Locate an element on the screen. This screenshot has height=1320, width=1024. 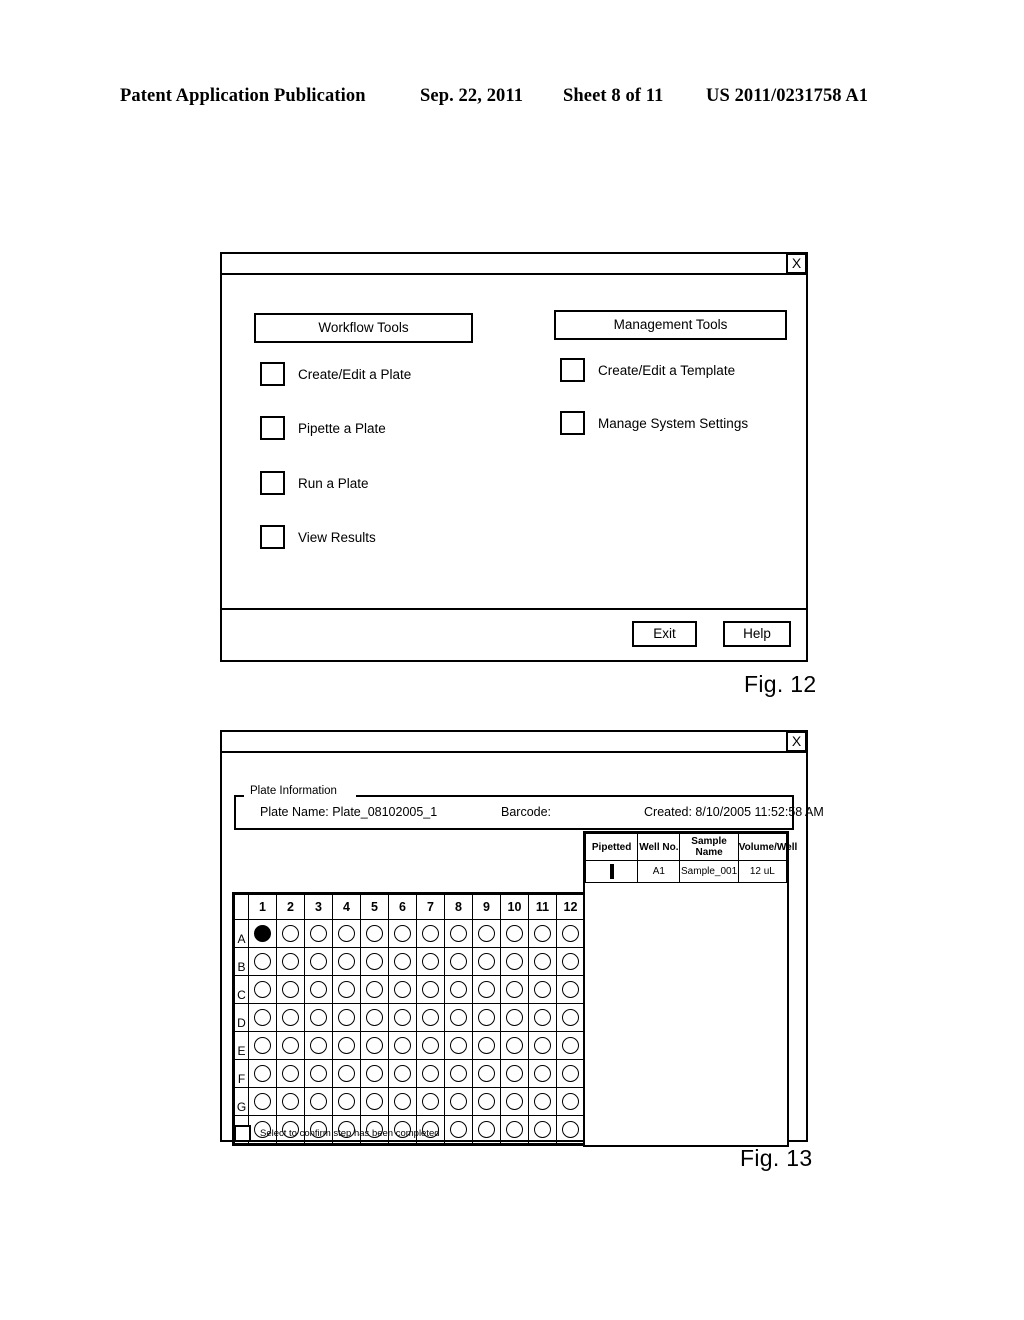
plate-well-F3 is located at coordinates (318, 1073).